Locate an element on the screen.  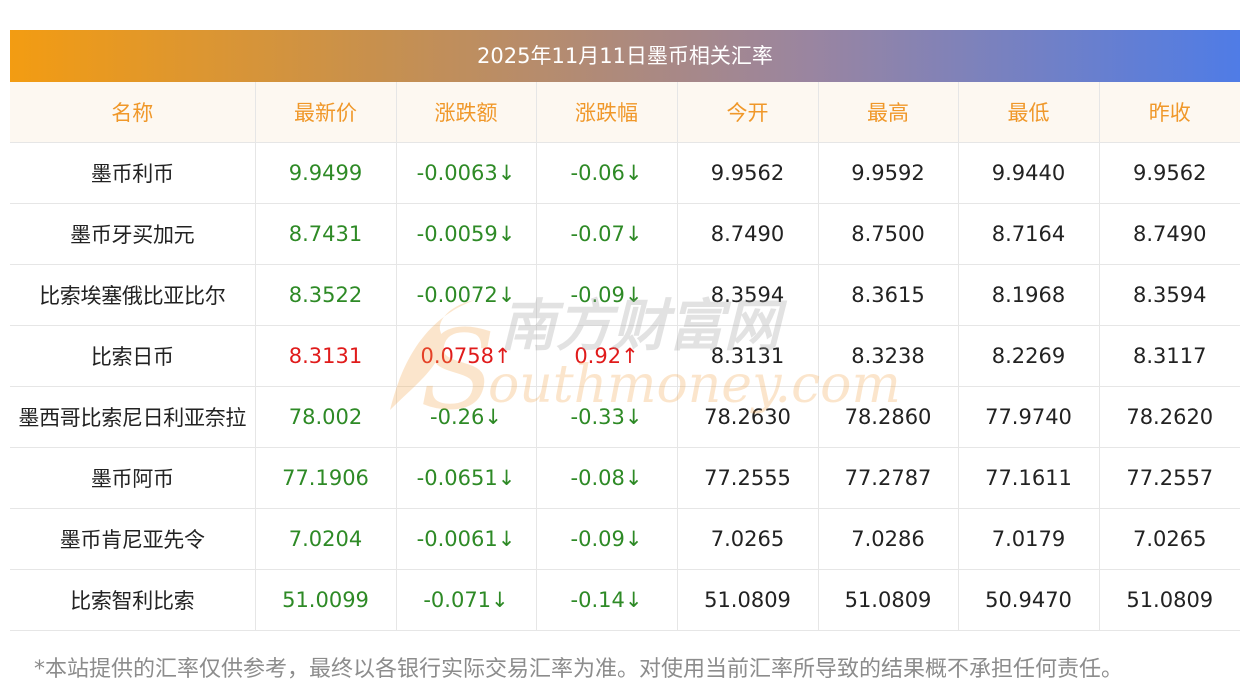
low-price: 8.2269 is located at coordinates (1029, 356).